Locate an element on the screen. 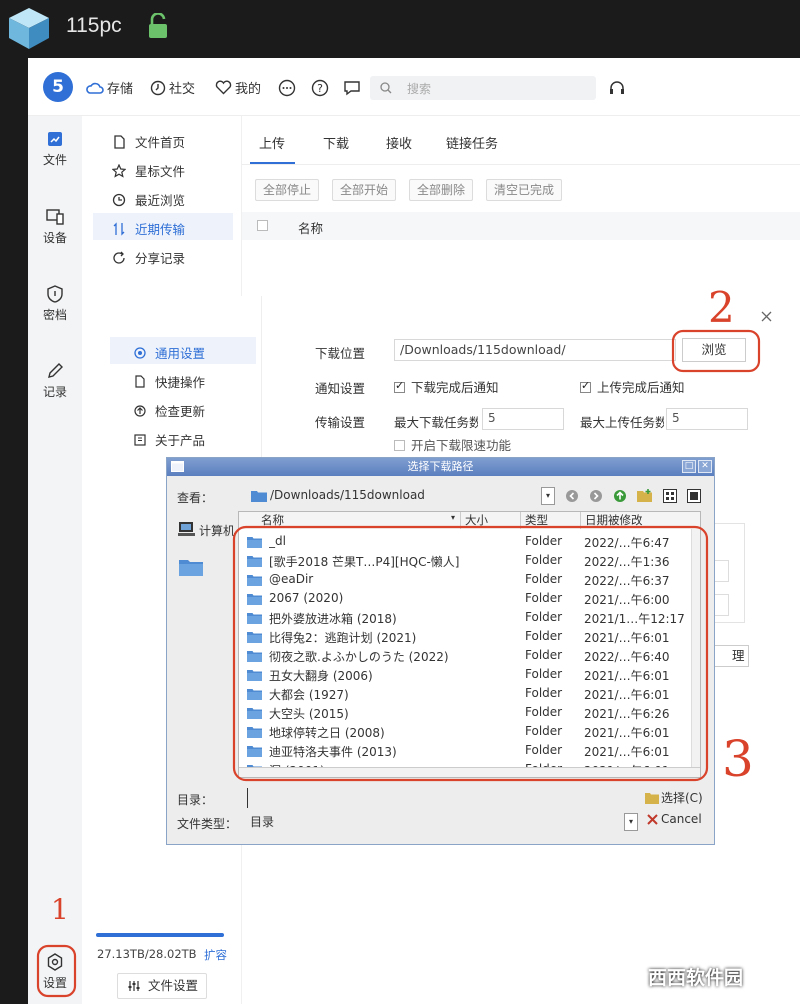  cancel-button: Cancel is located at coordinates (674, 819).